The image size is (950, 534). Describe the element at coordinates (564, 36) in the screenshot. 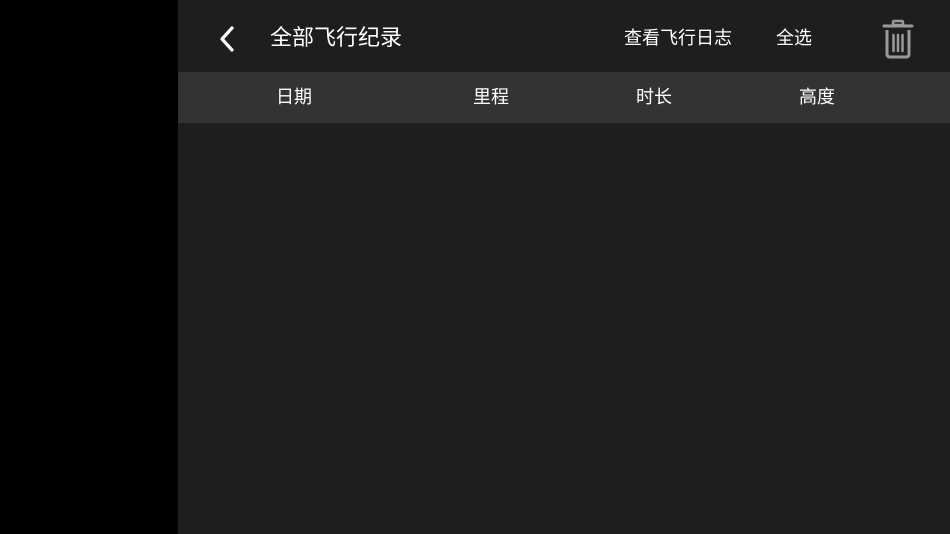

I see `top-bar: 全部飞行纪录 查看飞行日志 全选` at that location.